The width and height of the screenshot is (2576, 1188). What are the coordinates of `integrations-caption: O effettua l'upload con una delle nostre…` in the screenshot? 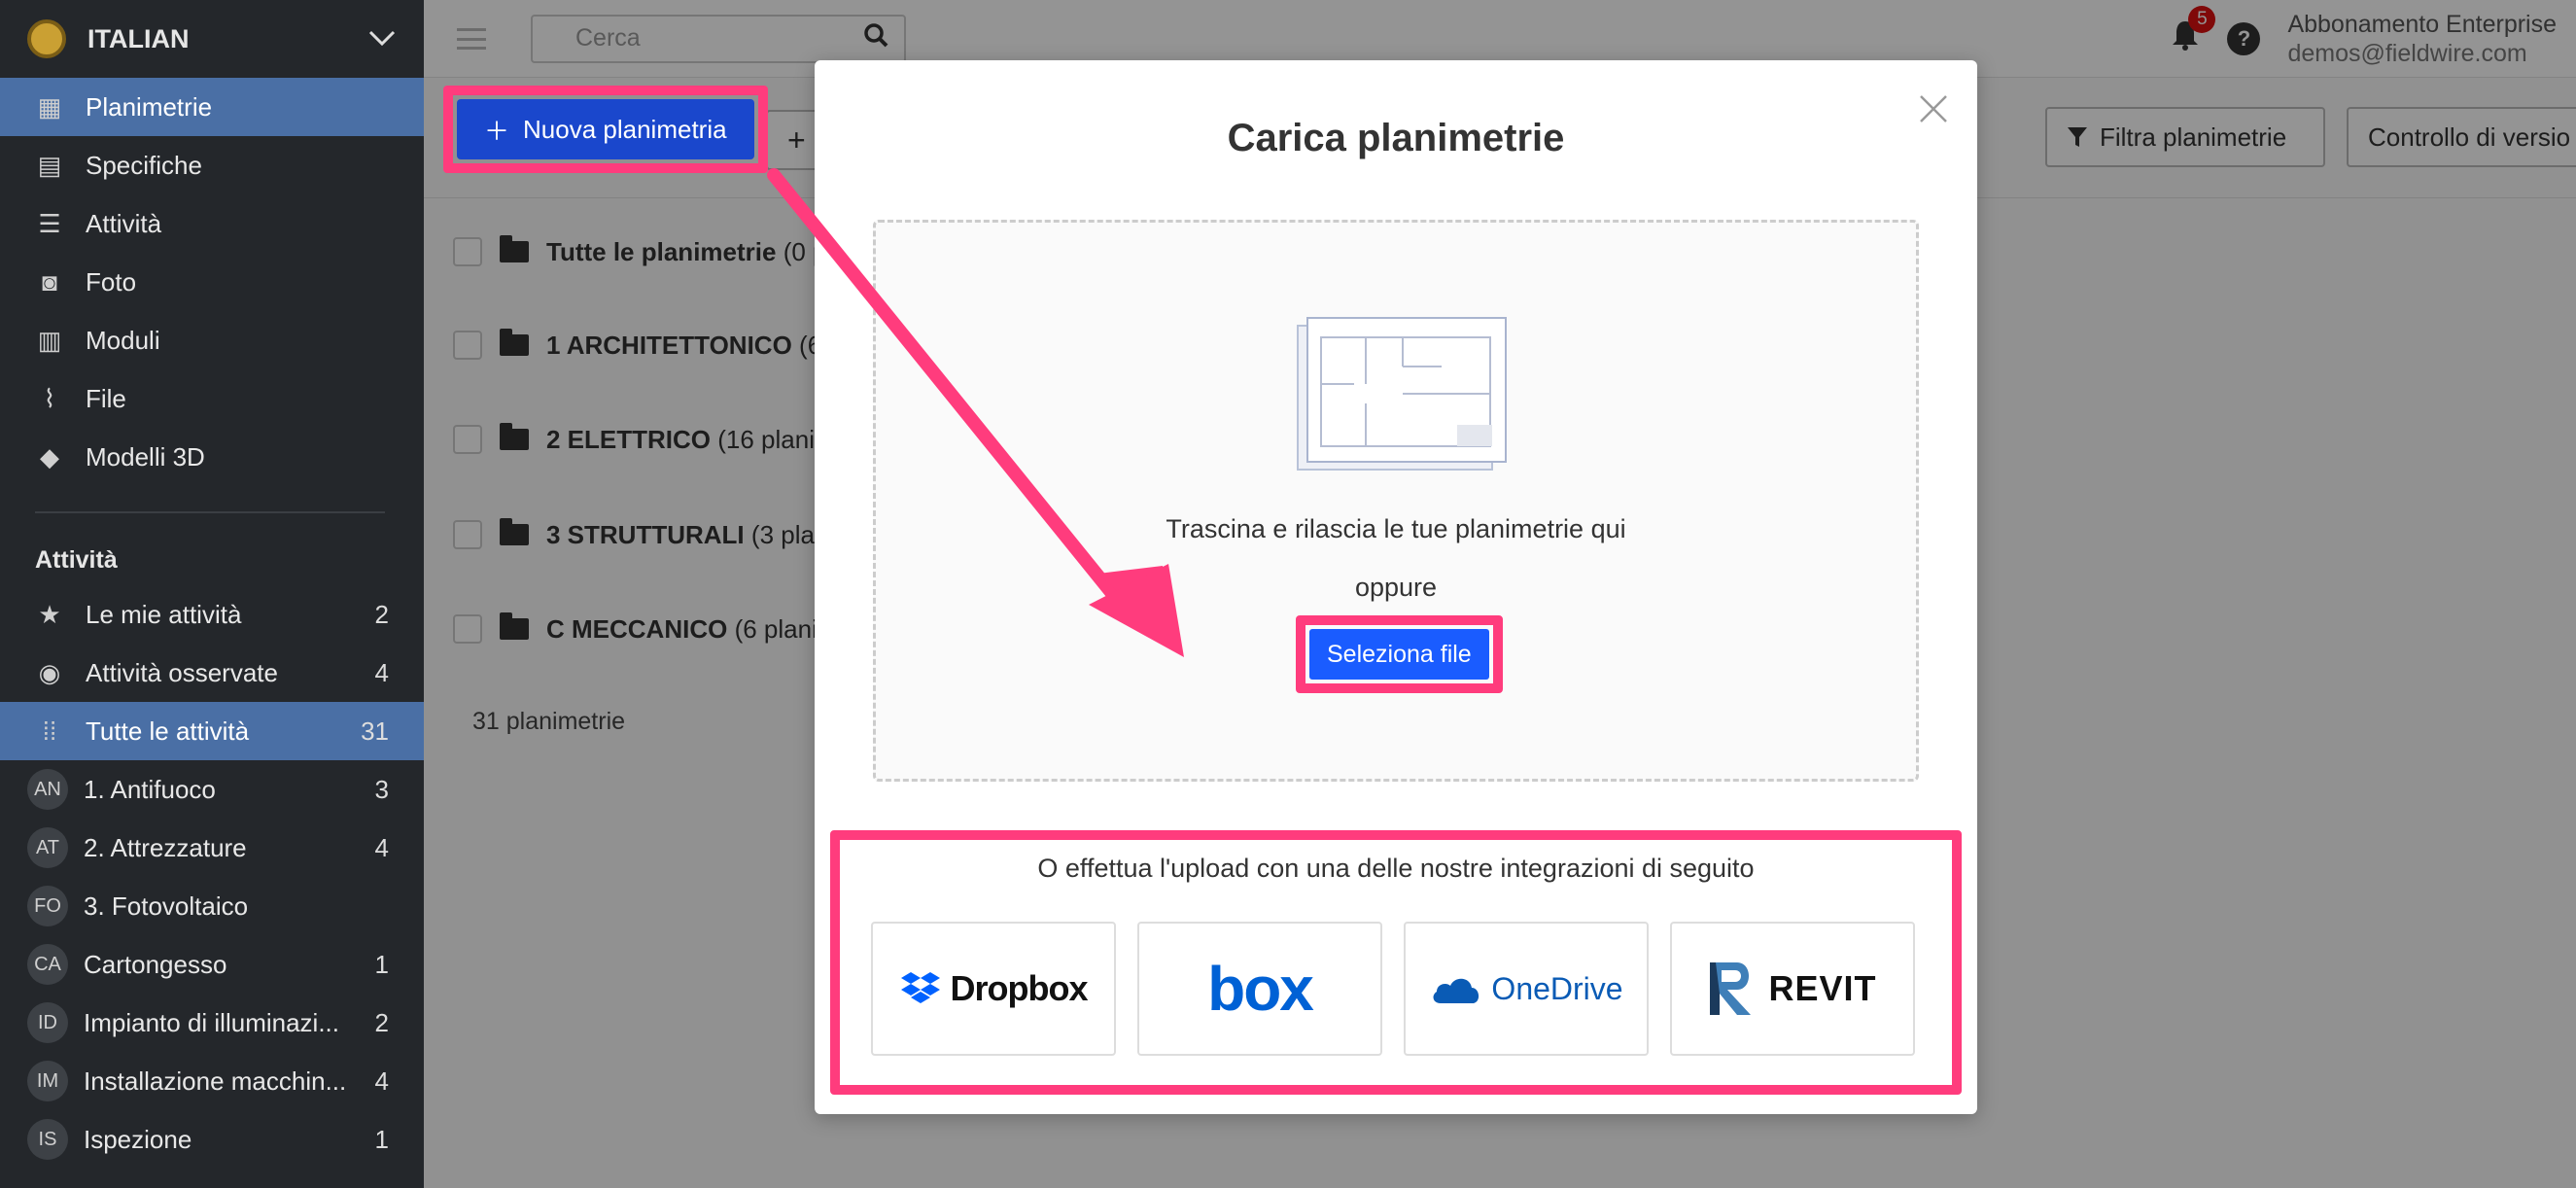 It's located at (1396, 868).